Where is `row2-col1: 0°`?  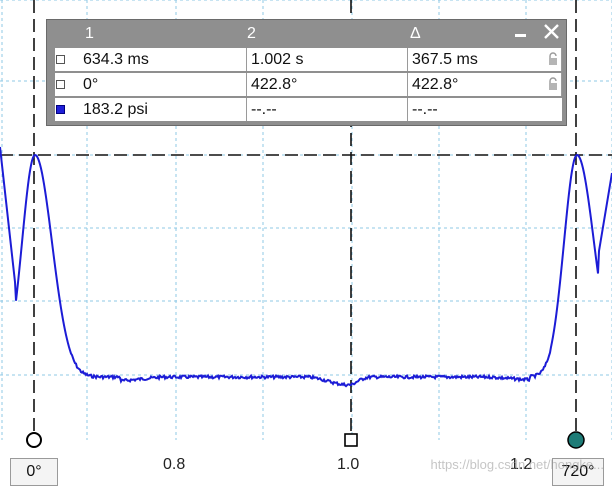
row2-col1: 0° is located at coordinates (163, 84).